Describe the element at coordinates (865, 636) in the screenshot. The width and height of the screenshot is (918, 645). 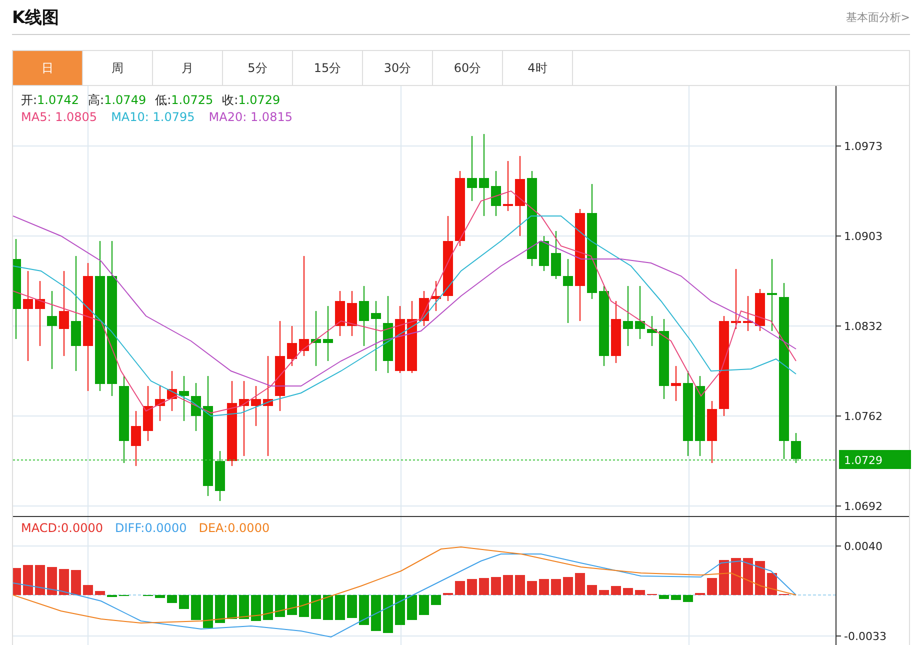
I see `macd-tick-label: -0.0033` at that location.